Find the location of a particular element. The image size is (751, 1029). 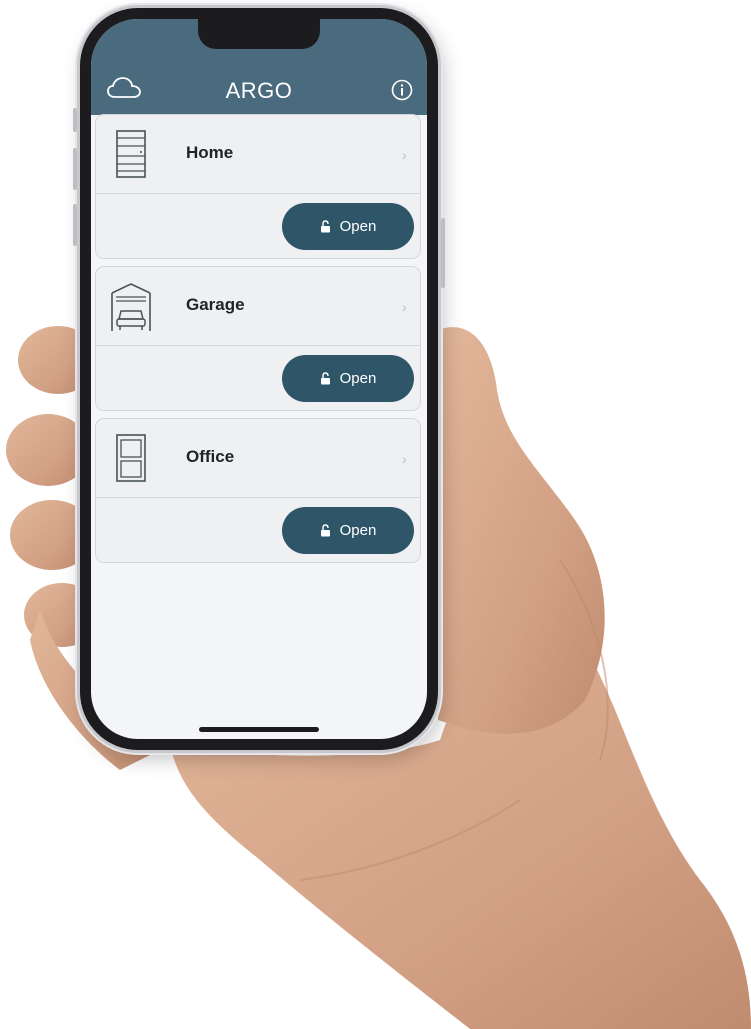

notch is located at coordinates (259, 34).